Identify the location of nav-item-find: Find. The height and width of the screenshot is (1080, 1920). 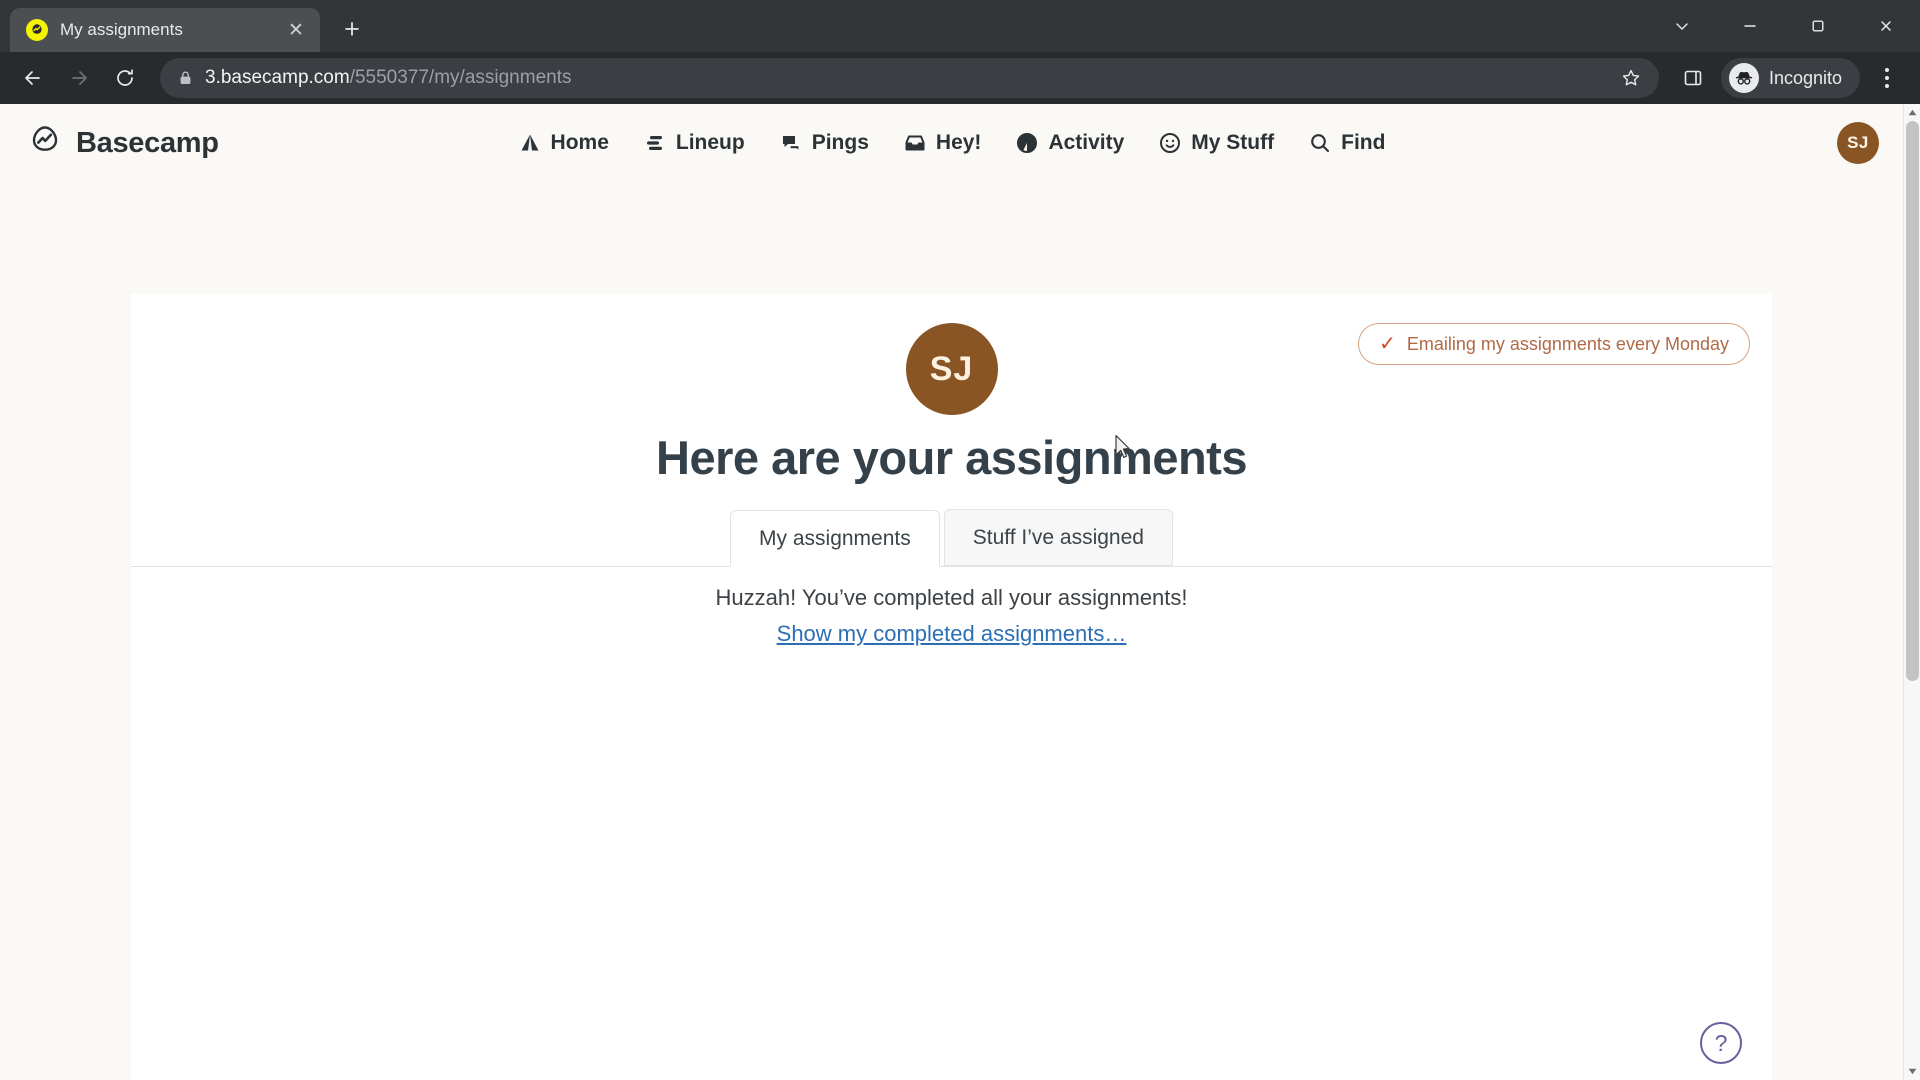
(1346, 143).